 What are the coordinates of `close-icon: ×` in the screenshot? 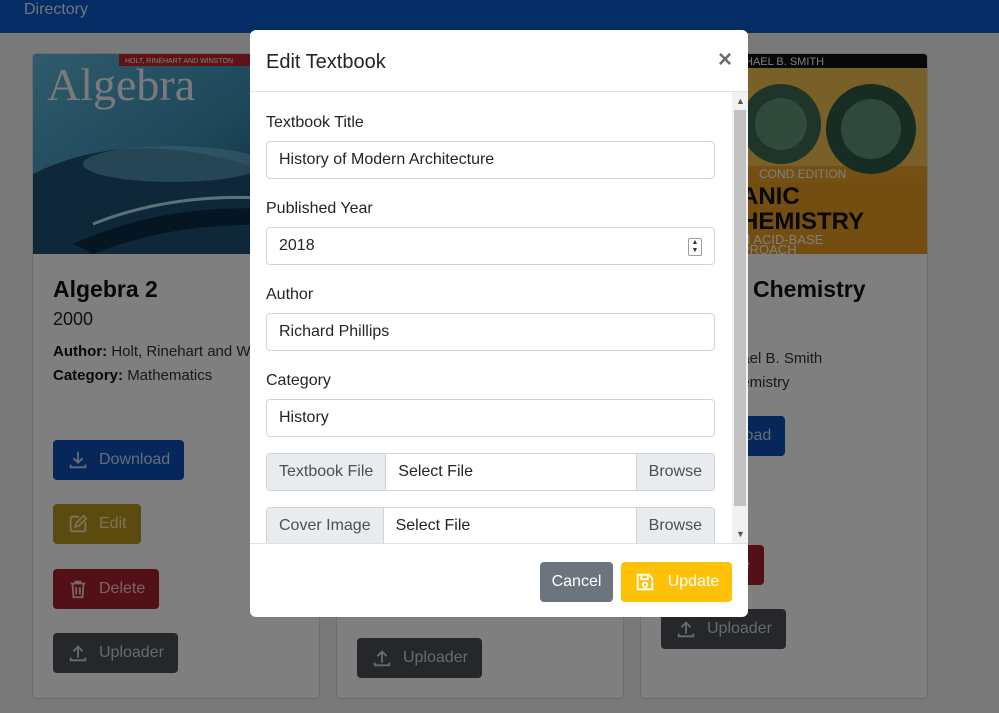 It's located at (725, 60).